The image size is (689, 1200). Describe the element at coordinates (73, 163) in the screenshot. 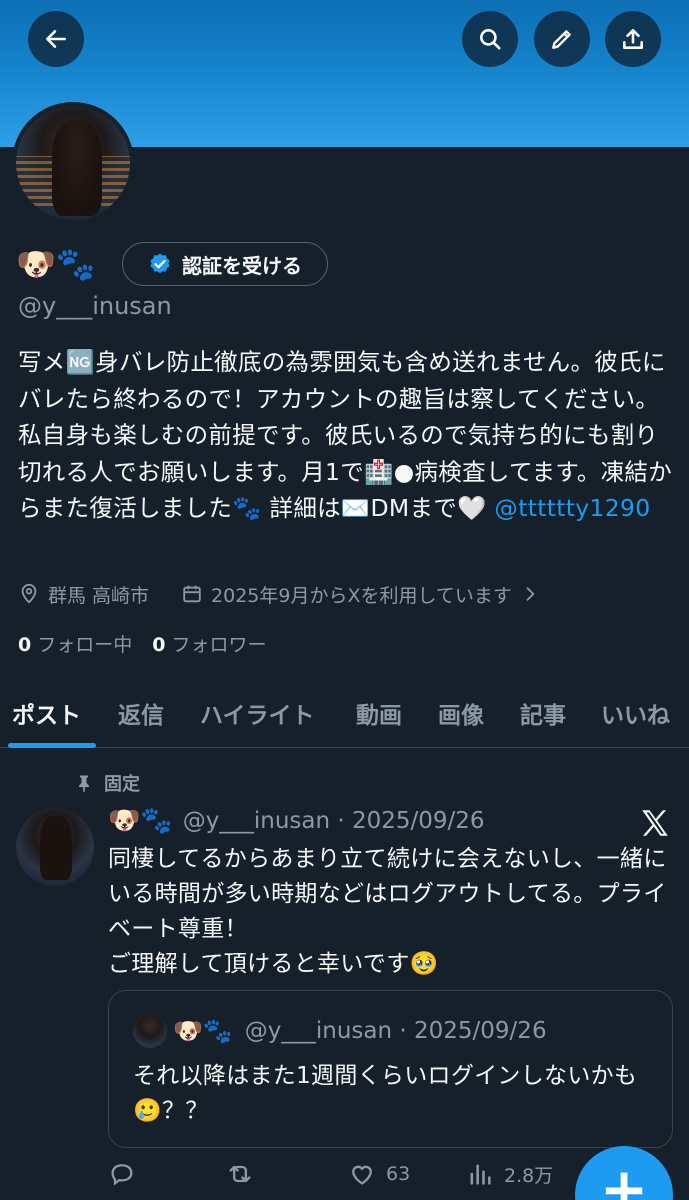

I see `profile-avatar` at that location.